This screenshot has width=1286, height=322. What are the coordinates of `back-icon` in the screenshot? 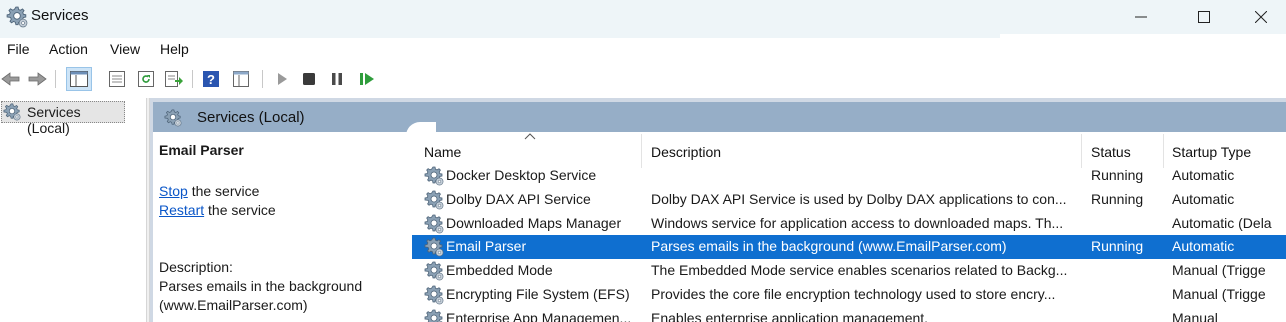 It's located at (10, 79).